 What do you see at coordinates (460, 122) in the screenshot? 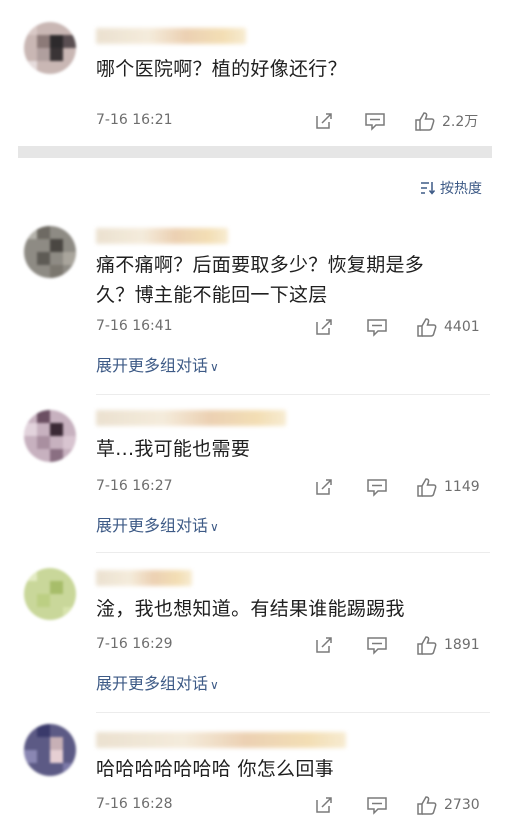
I see `like-count: 2.2万` at bounding box center [460, 122].